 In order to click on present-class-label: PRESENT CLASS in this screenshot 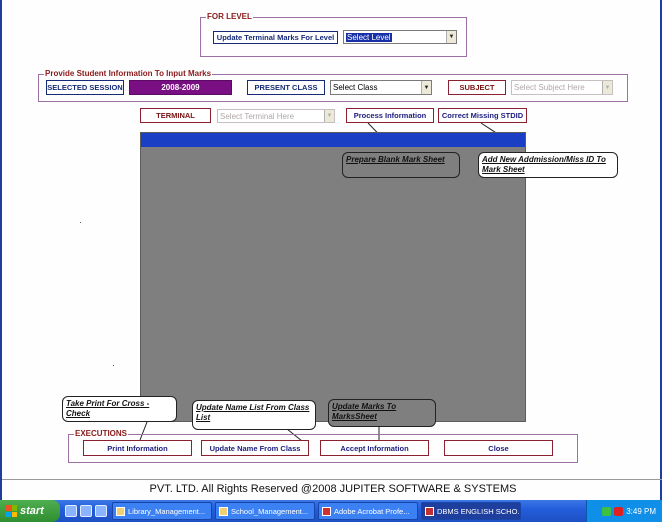, I will do `click(286, 87)`.